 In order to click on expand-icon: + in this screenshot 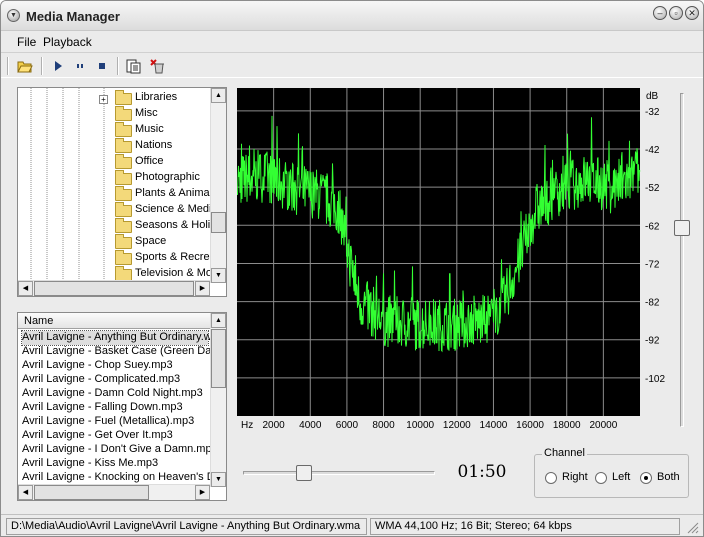, I will do `click(103, 99)`.